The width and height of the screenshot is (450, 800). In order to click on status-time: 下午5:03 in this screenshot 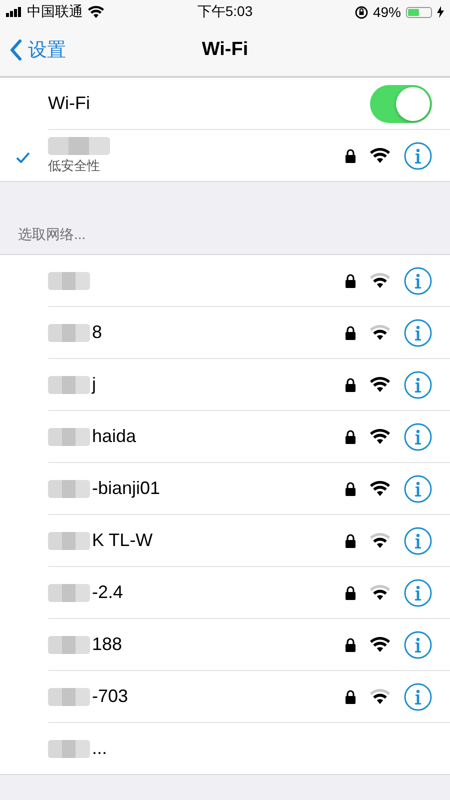, I will do `click(225, 12)`.